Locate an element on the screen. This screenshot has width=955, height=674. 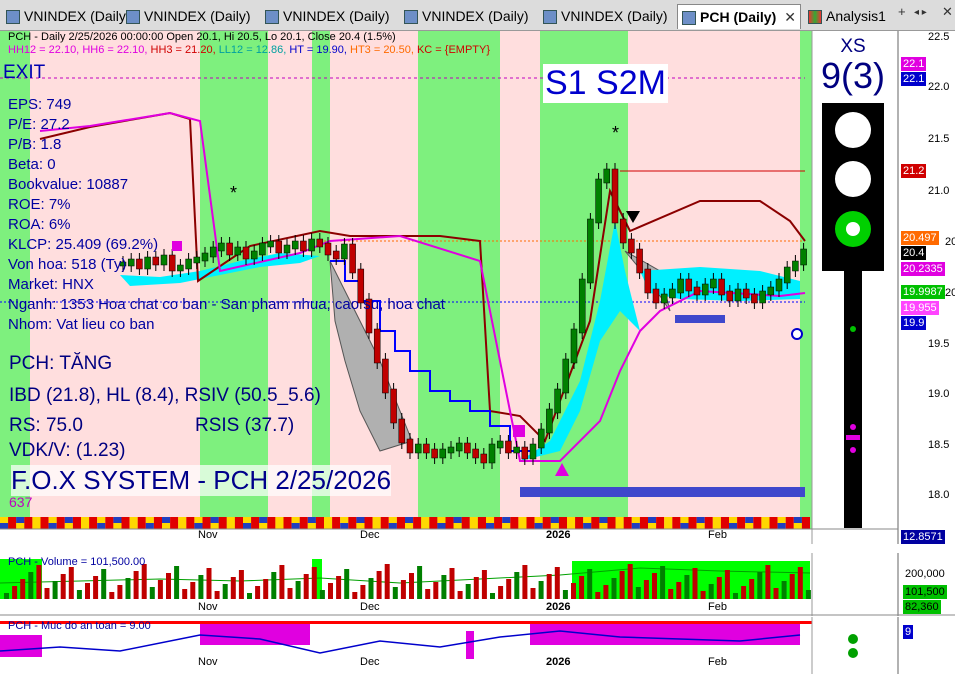
price-tick: 20.5 is located at coordinates (950, 242).